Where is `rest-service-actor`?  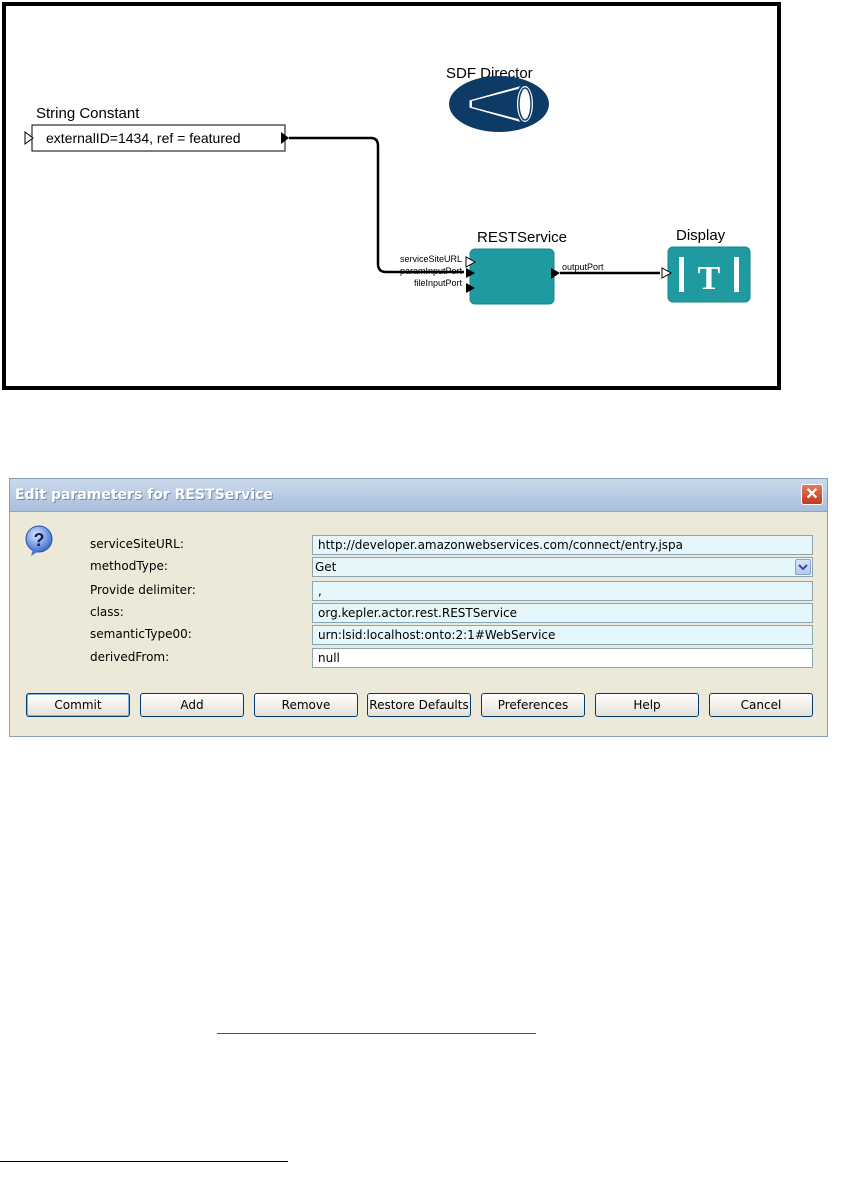
rest-service-actor is located at coordinates (512, 276).